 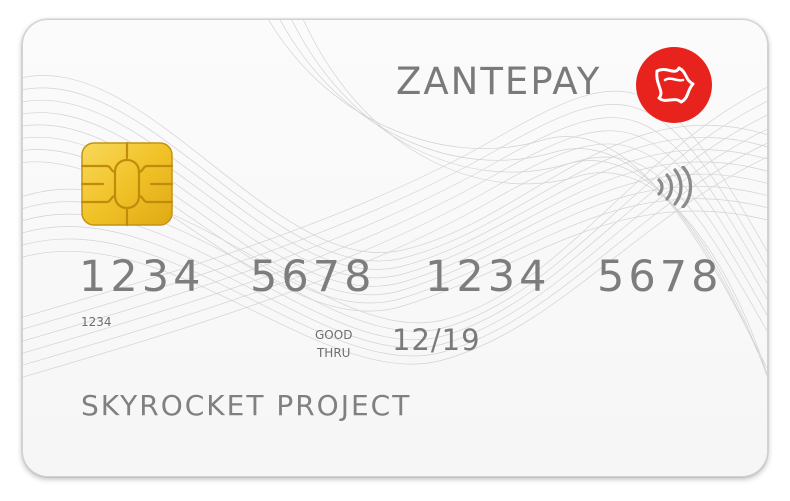 What do you see at coordinates (127, 184) in the screenshot?
I see `emv-chip-icon` at bounding box center [127, 184].